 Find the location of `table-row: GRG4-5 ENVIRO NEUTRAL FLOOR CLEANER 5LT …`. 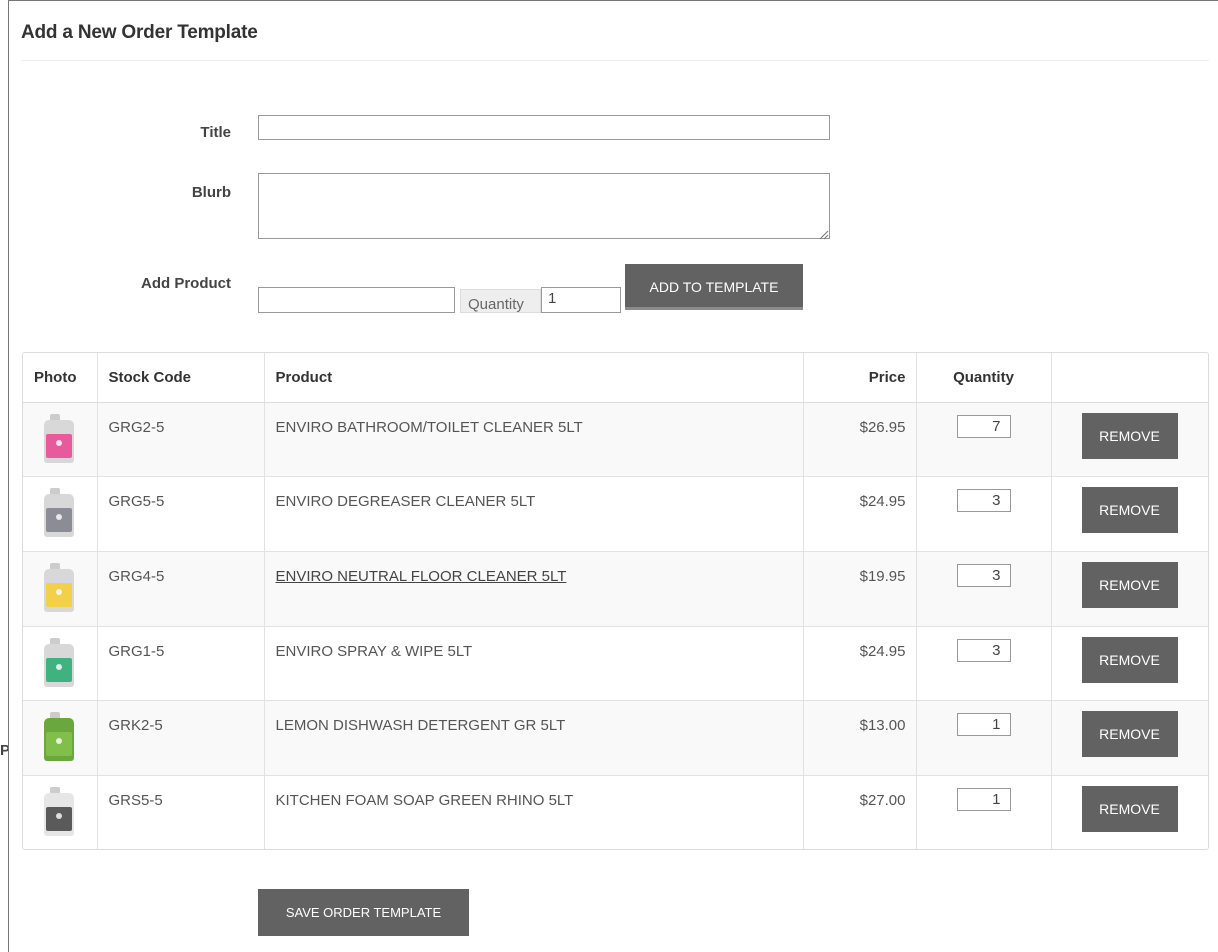

table-row: GRG4-5 ENVIRO NEUTRAL FLOOR CLEANER 5LT … is located at coordinates (615, 588).